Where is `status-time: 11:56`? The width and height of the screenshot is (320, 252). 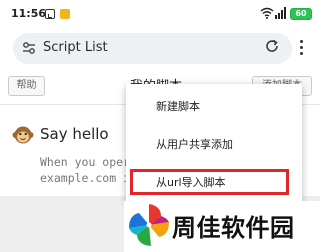 status-time: 11:56 is located at coordinates (29, 13).